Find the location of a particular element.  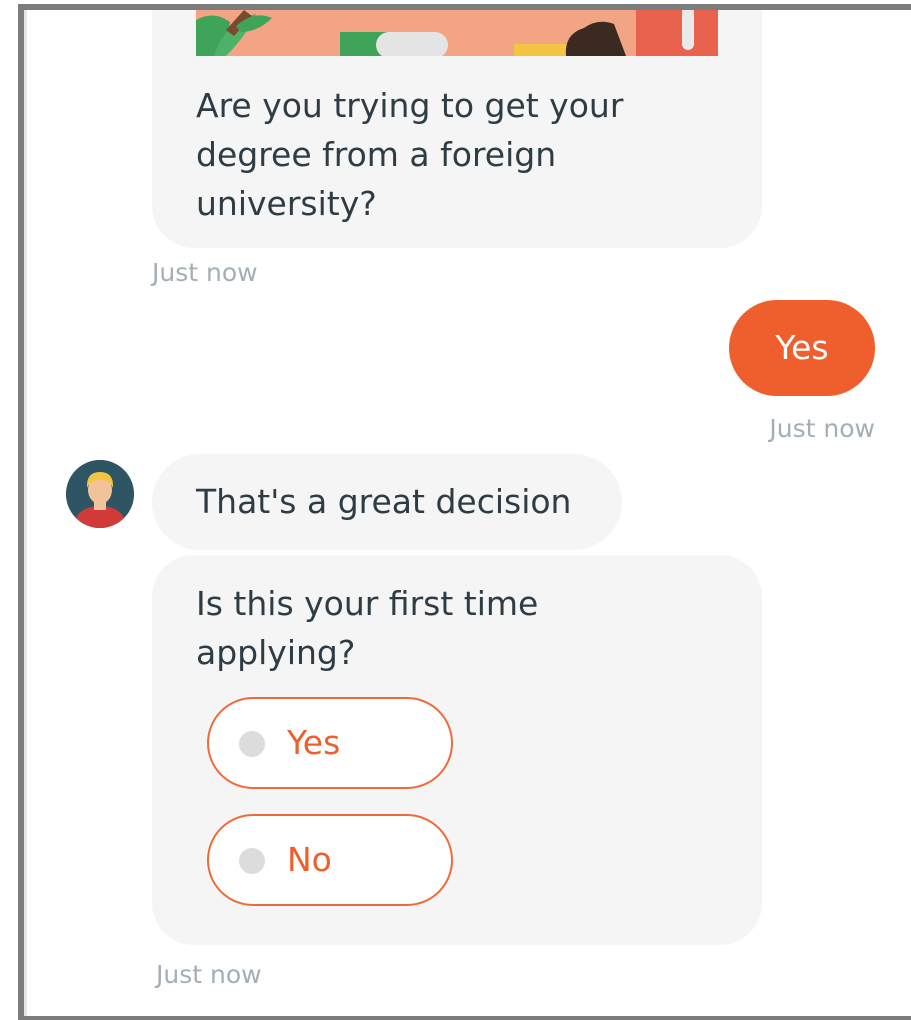

avatar-graphic is located at coordinates (100, 494).